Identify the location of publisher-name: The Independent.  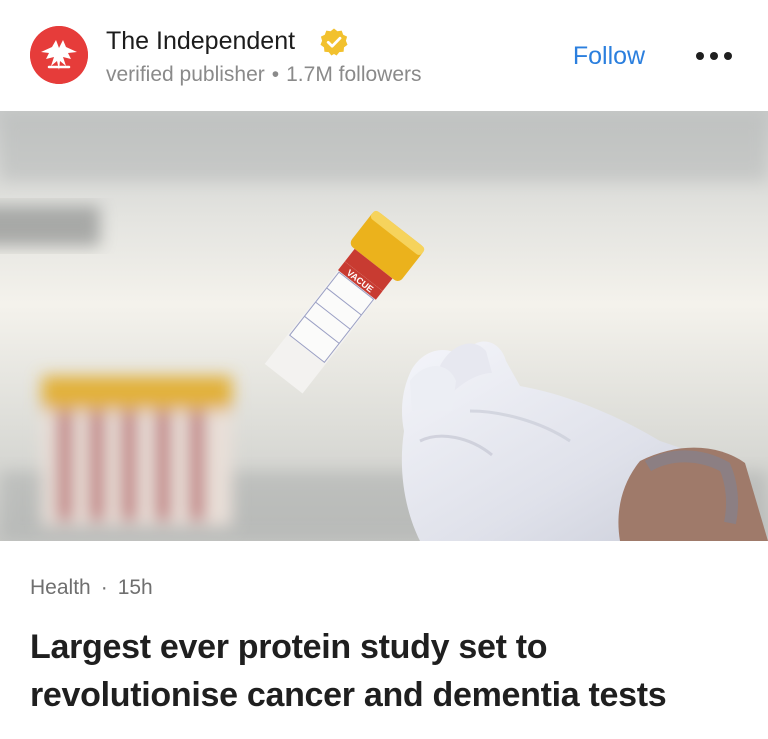
(200, 41).